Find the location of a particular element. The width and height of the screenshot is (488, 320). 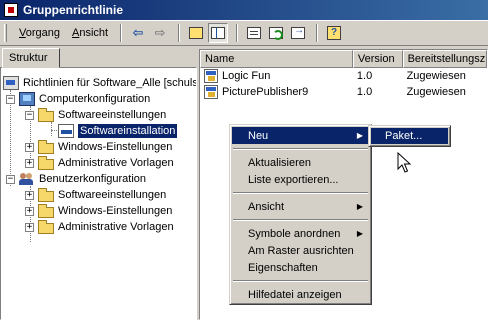

tree-node-root: Richtlinien für Software_Alle [schuls is located at coordinates (100, 83).